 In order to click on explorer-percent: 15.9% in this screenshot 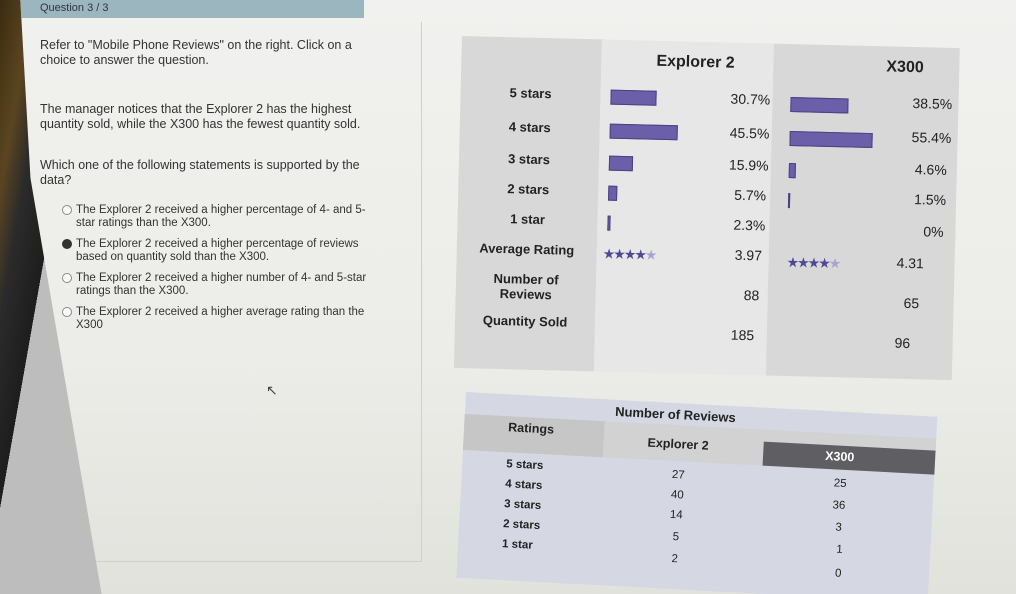, I will do `click(748, 165)`.